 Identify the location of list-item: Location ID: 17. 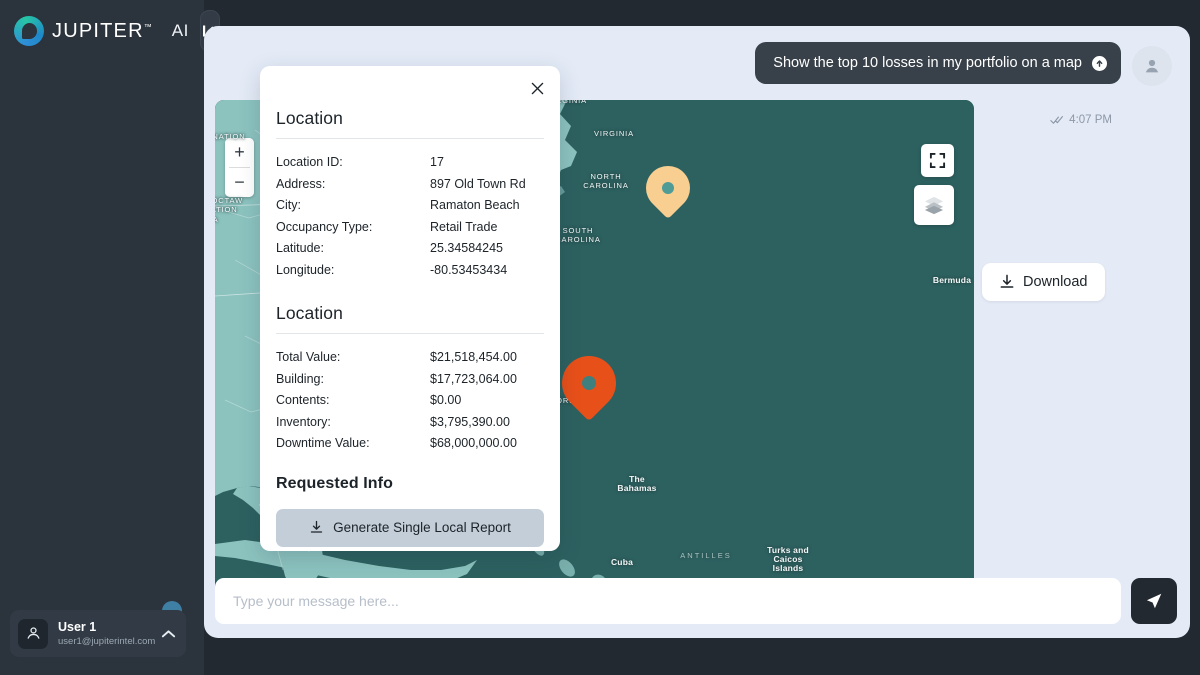
(410, 163).